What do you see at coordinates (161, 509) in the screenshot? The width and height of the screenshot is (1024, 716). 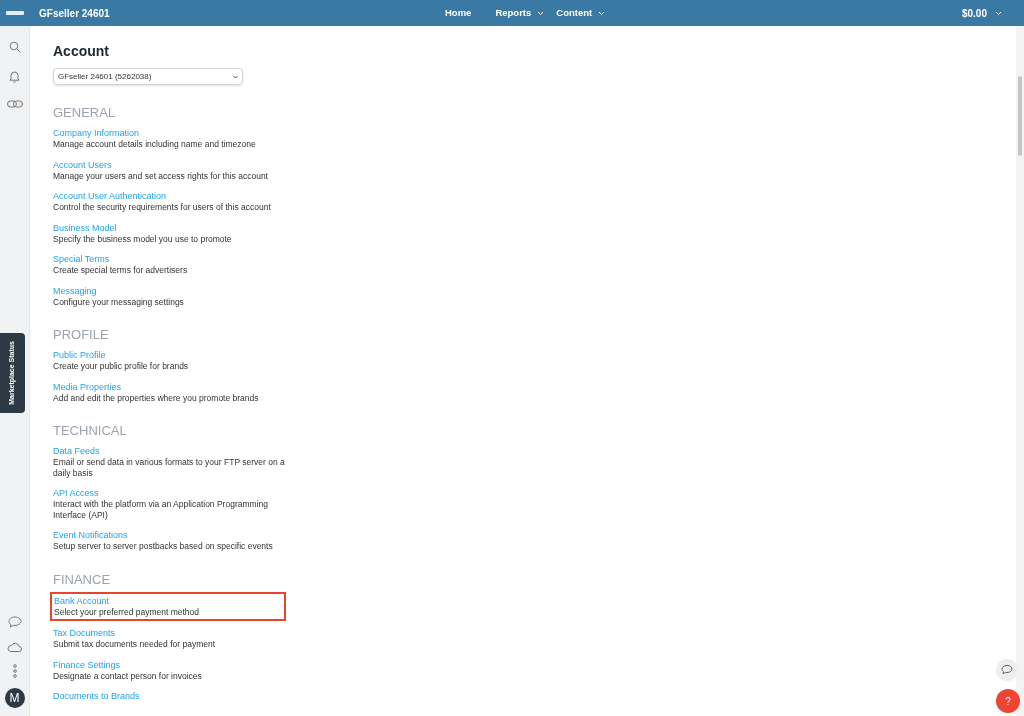 I see `link-description: Interact with the platform via an Application Programming Interface (API)` at bounding box center [161, 509].